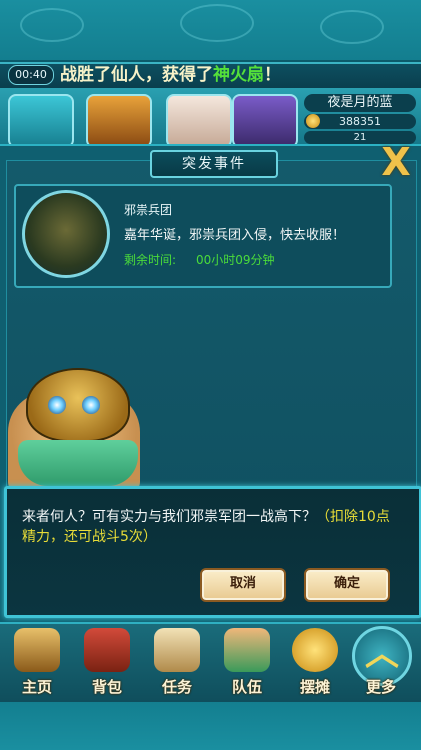  Describe the element at coordinates (136, 75) in the screenshot. I see `broadcast-message-prefix: 战胜了仙人，获得了` at that location.